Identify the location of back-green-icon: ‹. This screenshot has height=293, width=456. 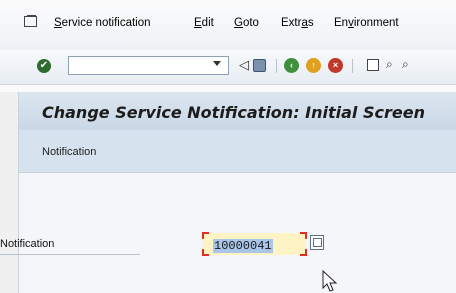
(291, 65).